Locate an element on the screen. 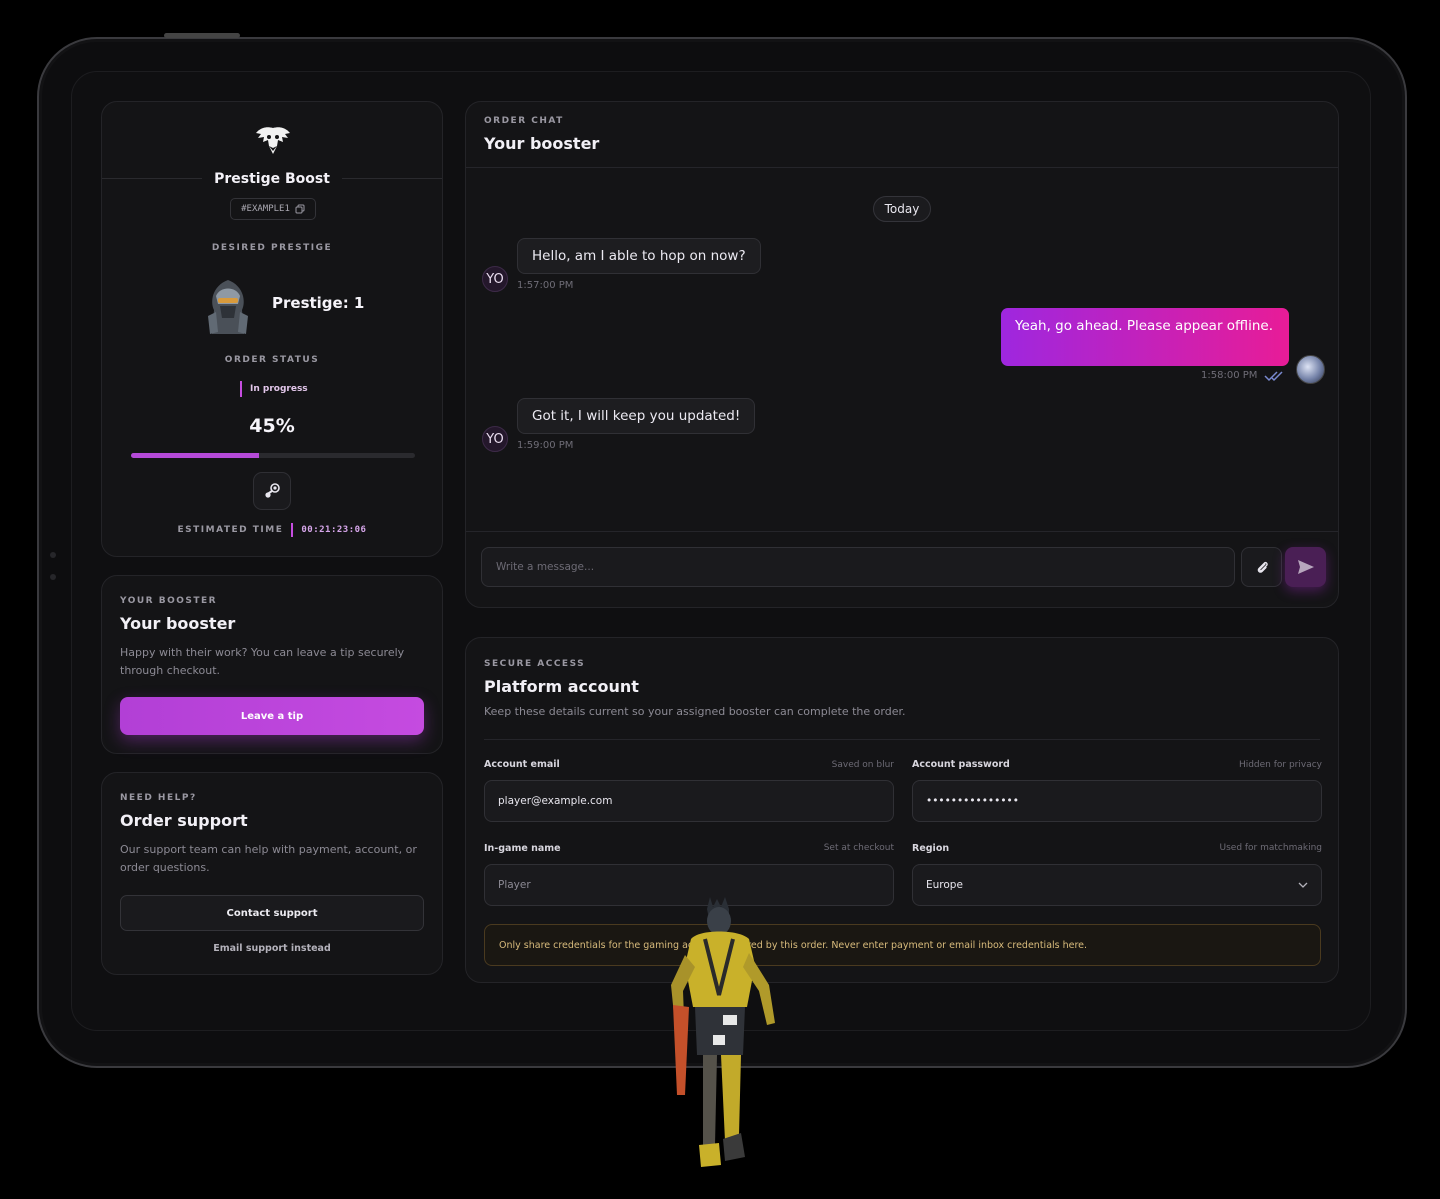 The image size is (1440, 1199). order-status-label: ORDER STATUS is located at coordinates (272, 360).